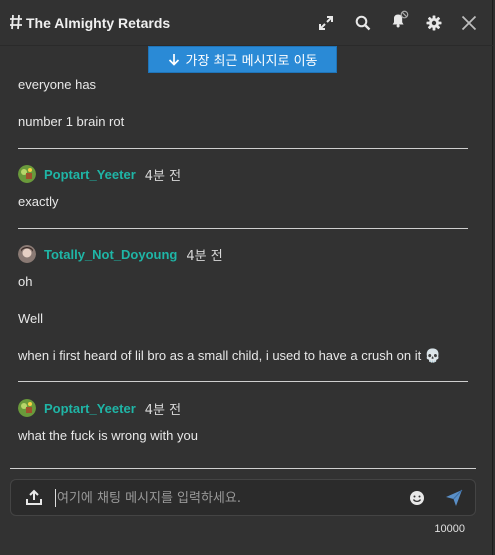  I want to click on chat-header: The Almighty Retards, so click(246, 23).